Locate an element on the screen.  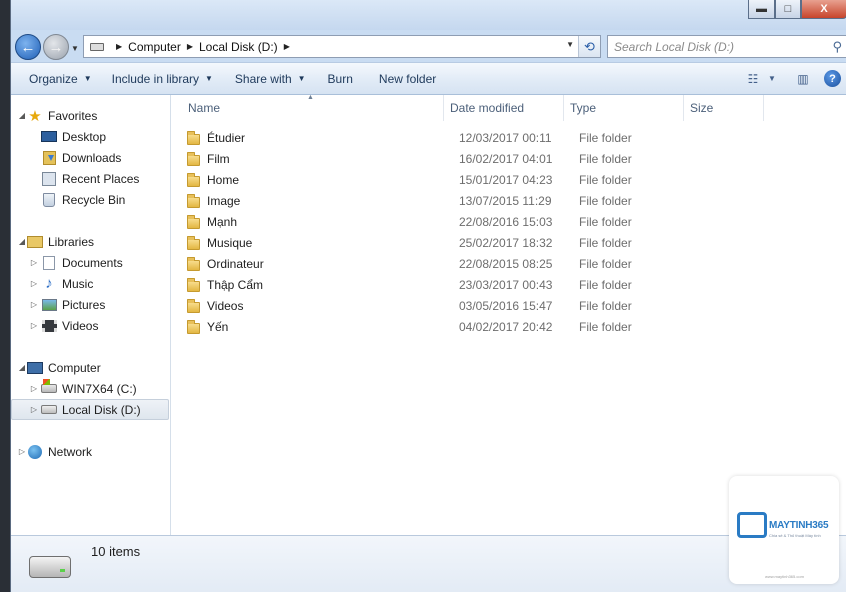
nav-network: ▷ Network is located at coordinates (90, 451).